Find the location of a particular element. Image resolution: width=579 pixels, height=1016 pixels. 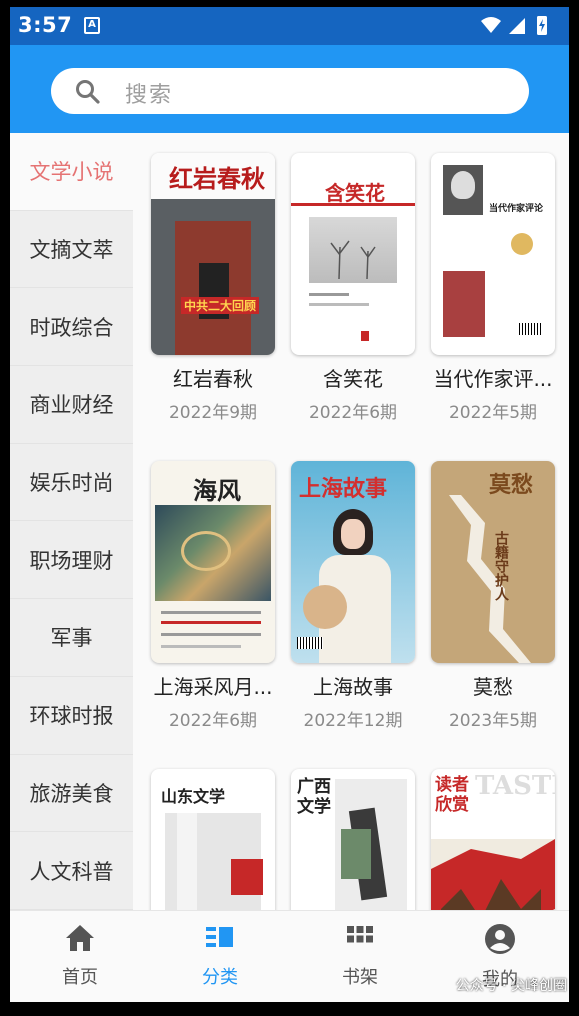

signal-icon is located at coordinates (517, 26).